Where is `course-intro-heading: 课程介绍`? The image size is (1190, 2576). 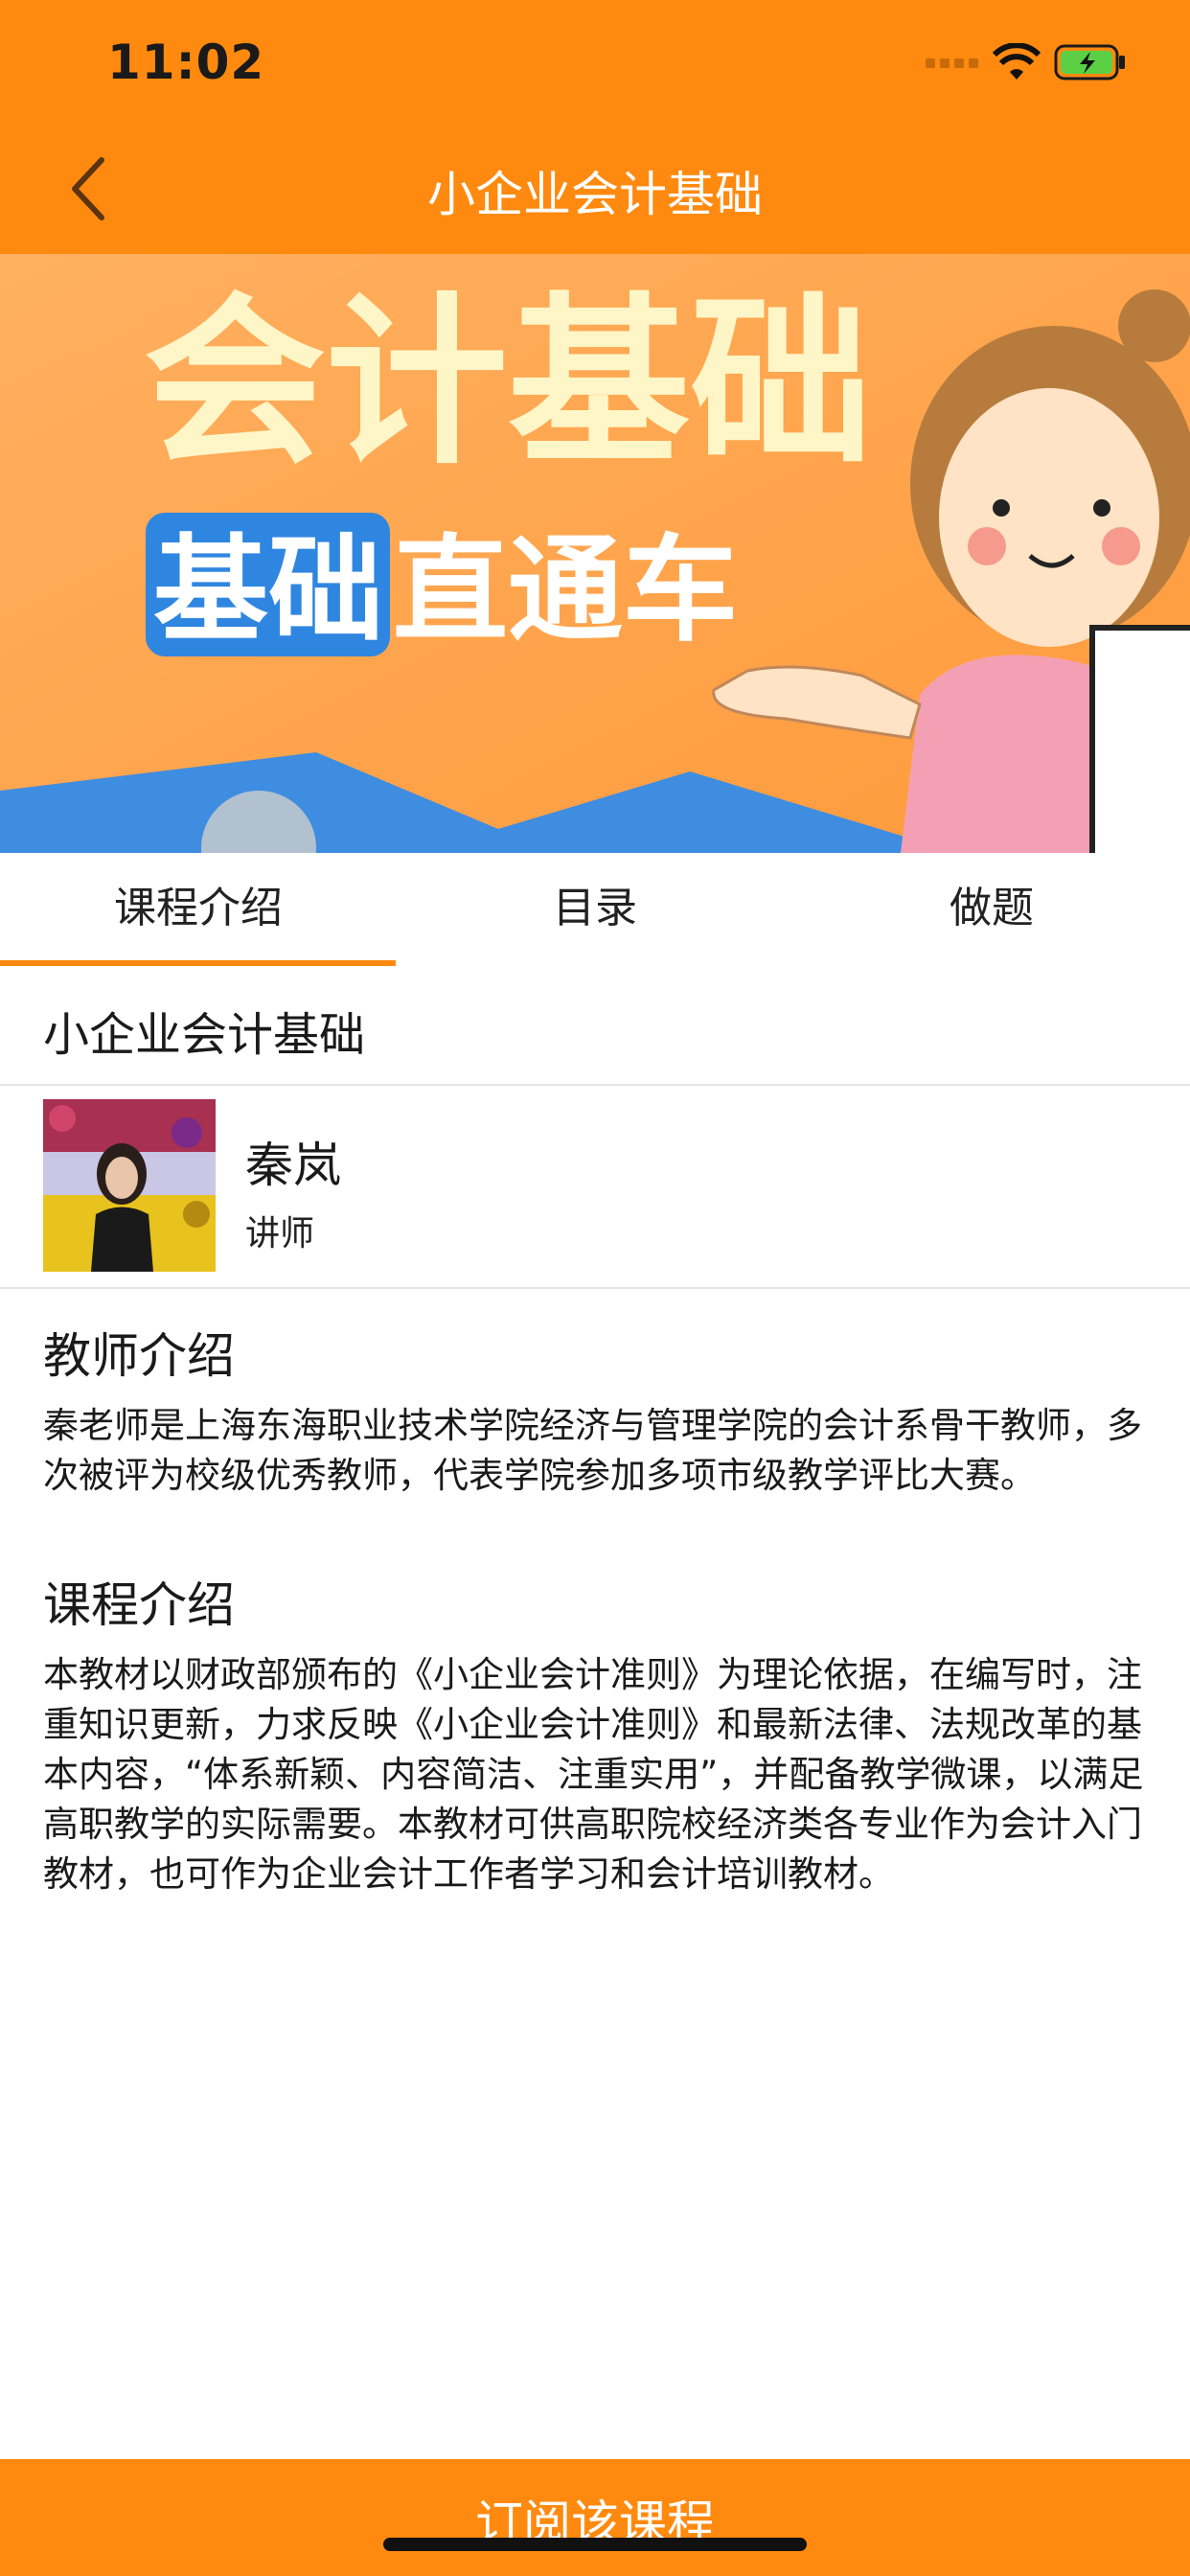
course-intro-heading: 课程介绍 is located at coordinates (139, 1605).